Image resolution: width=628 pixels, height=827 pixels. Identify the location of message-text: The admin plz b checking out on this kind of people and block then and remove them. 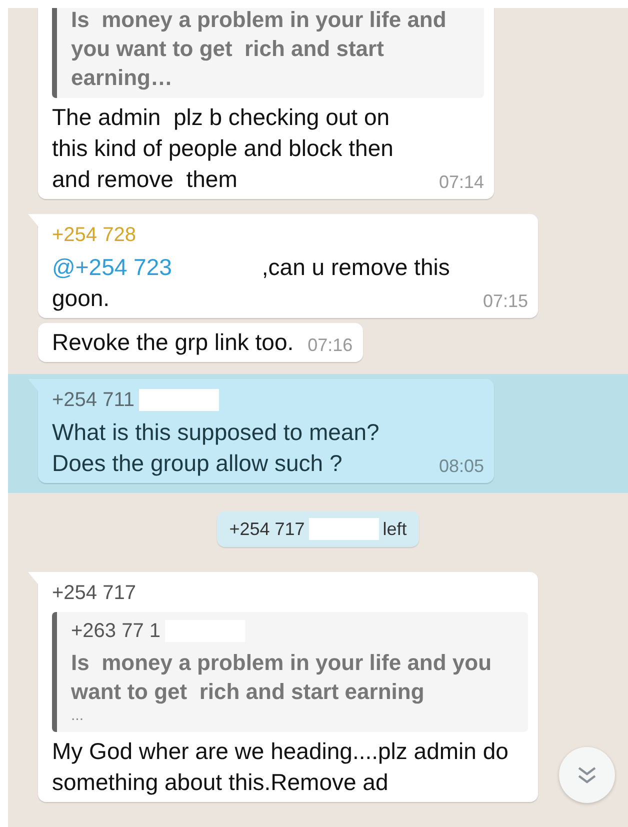
(223, 148).